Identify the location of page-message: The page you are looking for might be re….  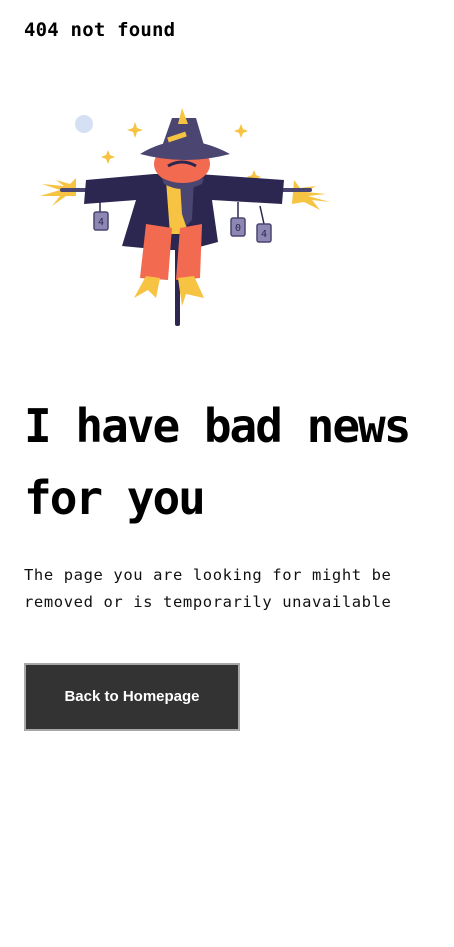
(208, 588).